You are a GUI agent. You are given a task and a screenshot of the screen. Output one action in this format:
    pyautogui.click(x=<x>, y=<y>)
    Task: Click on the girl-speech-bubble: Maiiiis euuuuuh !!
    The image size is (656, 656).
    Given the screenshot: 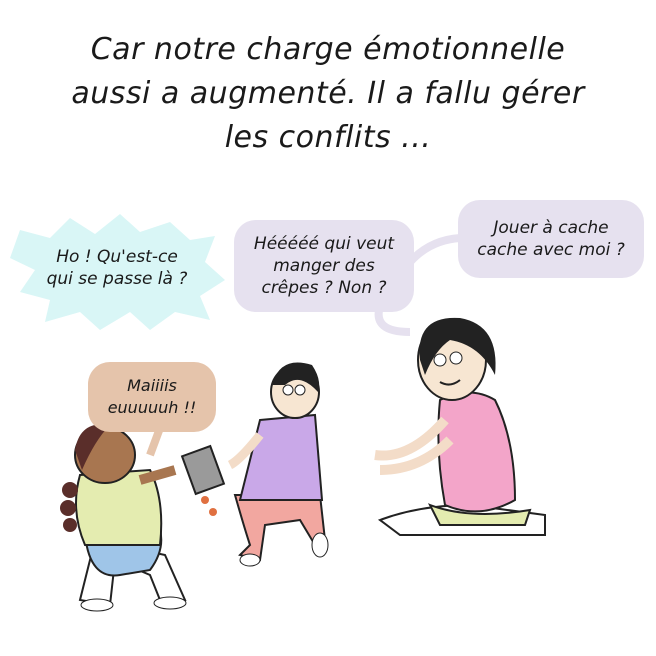 What is the action you would take?
    pyautogui.click(x=152, y=397)
    